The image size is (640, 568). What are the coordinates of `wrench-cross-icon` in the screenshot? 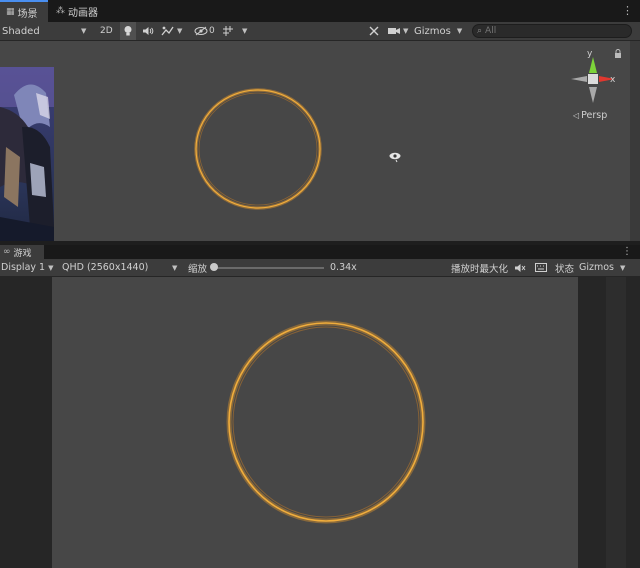 It's located at (374, 31).